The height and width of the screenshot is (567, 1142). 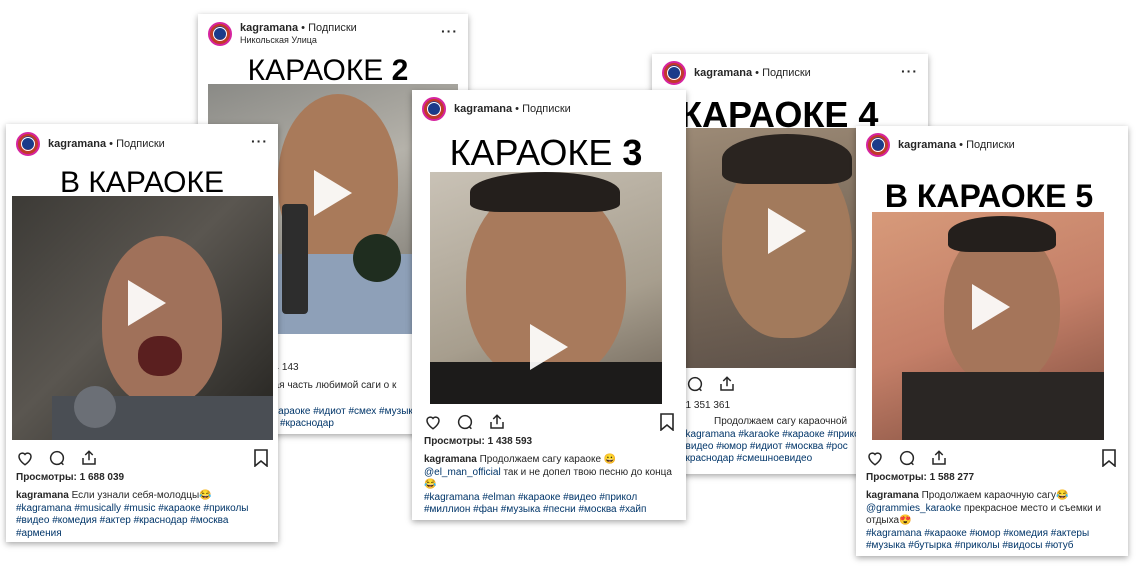 I want to click on shirt-illustration, so click(x=1003, y=406).